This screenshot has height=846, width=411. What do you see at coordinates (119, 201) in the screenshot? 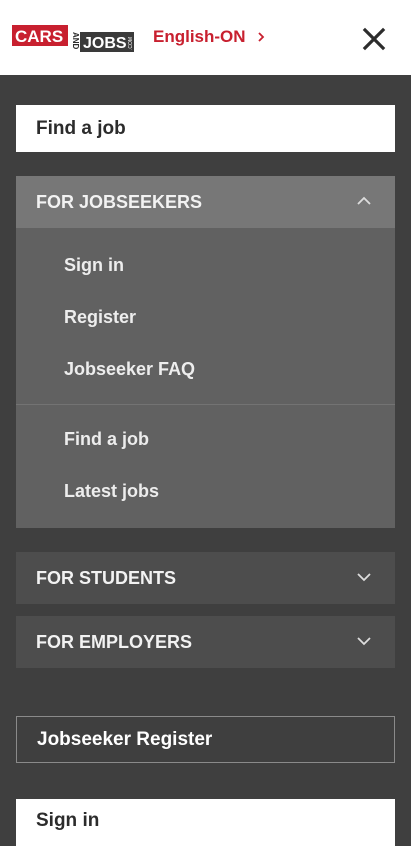
I see `accordion-jobseekers-title: FOR JOBSEEKERS` at bounding box center [119, 201].